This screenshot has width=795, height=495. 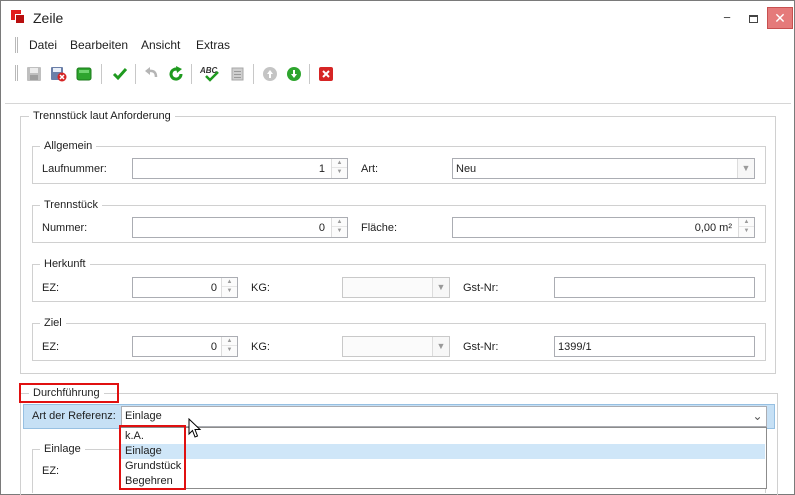 I want to click on maximize-button, so click(x=753, y=18).